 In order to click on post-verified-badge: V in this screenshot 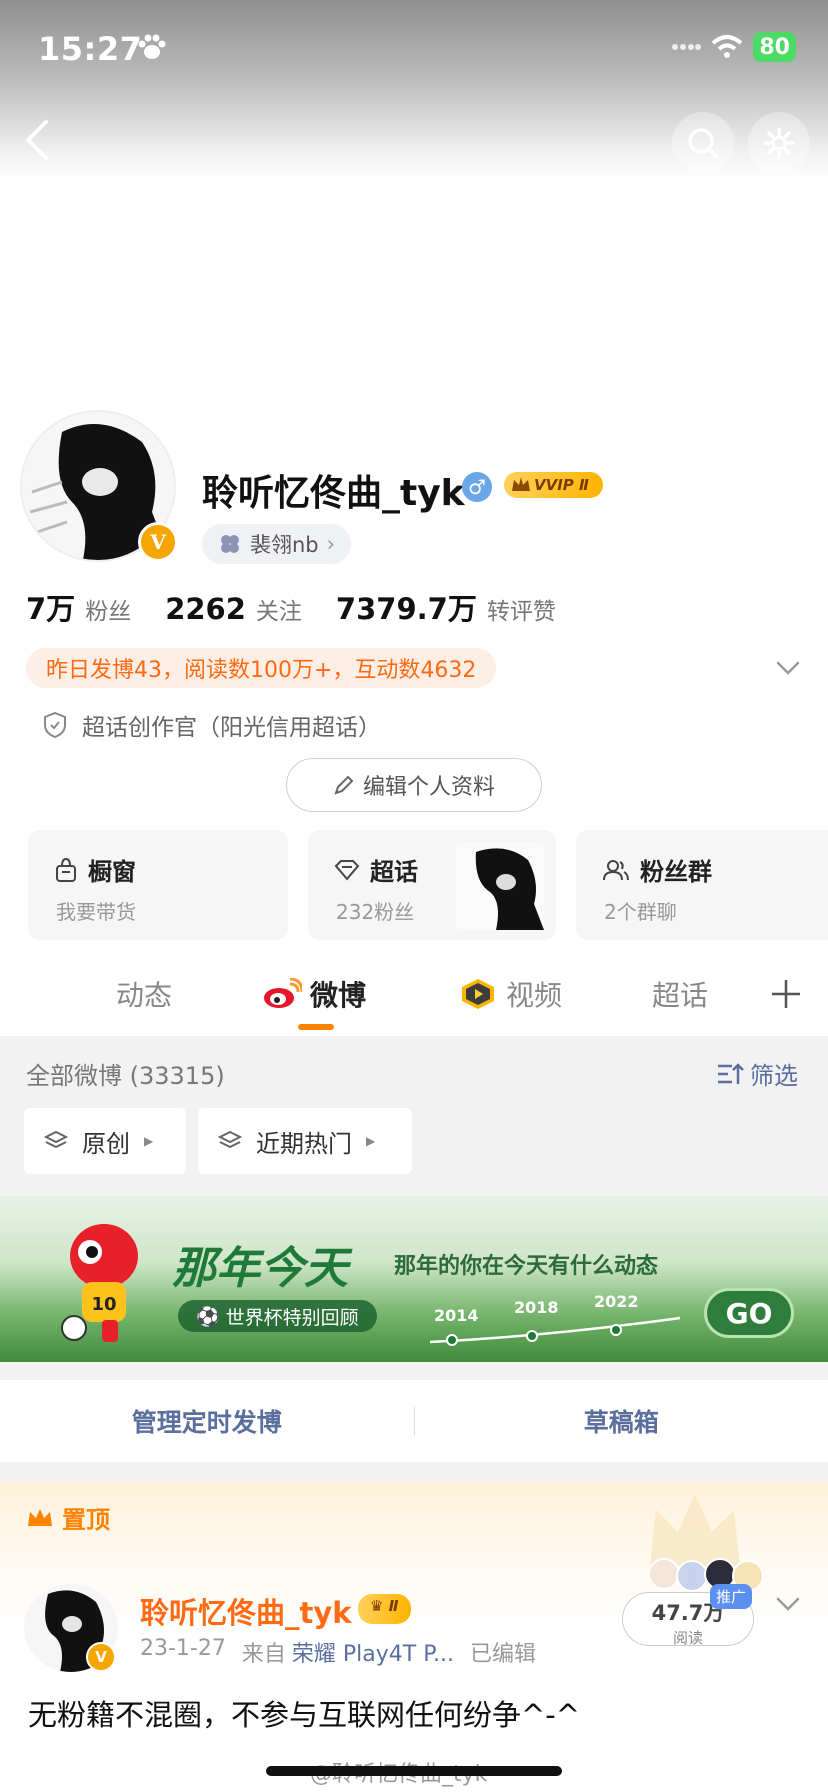, I will do `click(101, 1657)`.